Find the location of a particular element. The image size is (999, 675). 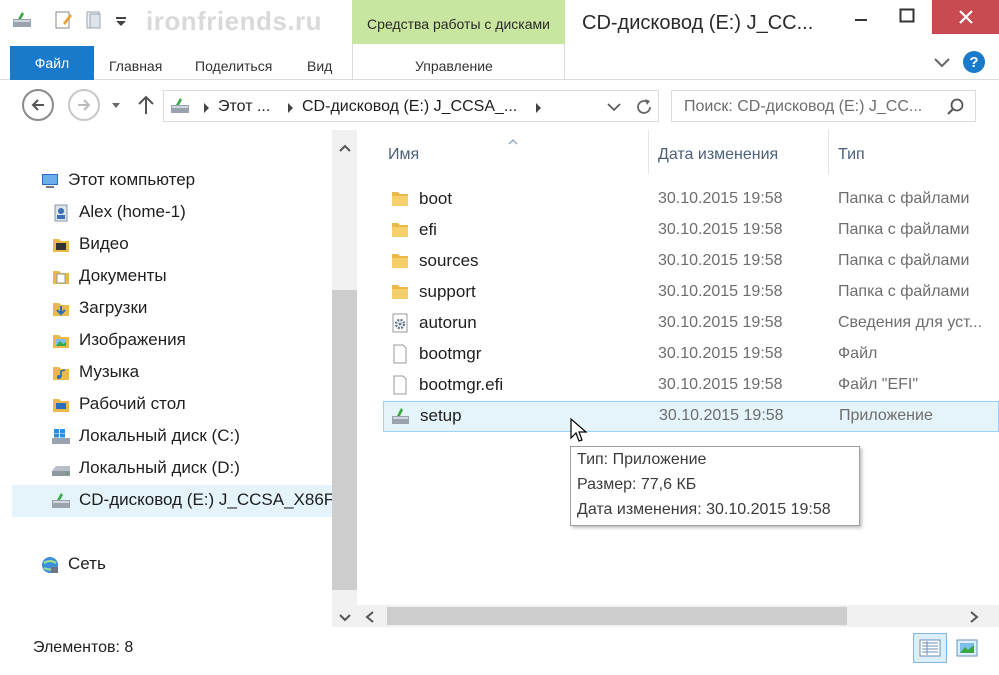

video-folder-icon is located at coordinates (61, 245).